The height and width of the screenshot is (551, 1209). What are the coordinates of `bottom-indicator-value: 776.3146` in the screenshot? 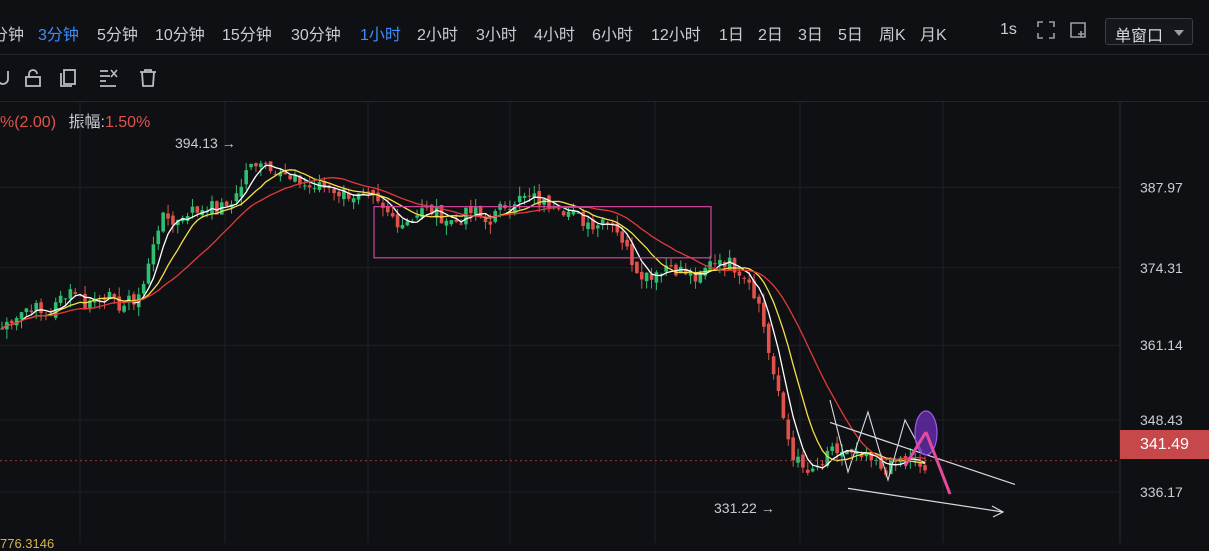 It's located at (27, 543).